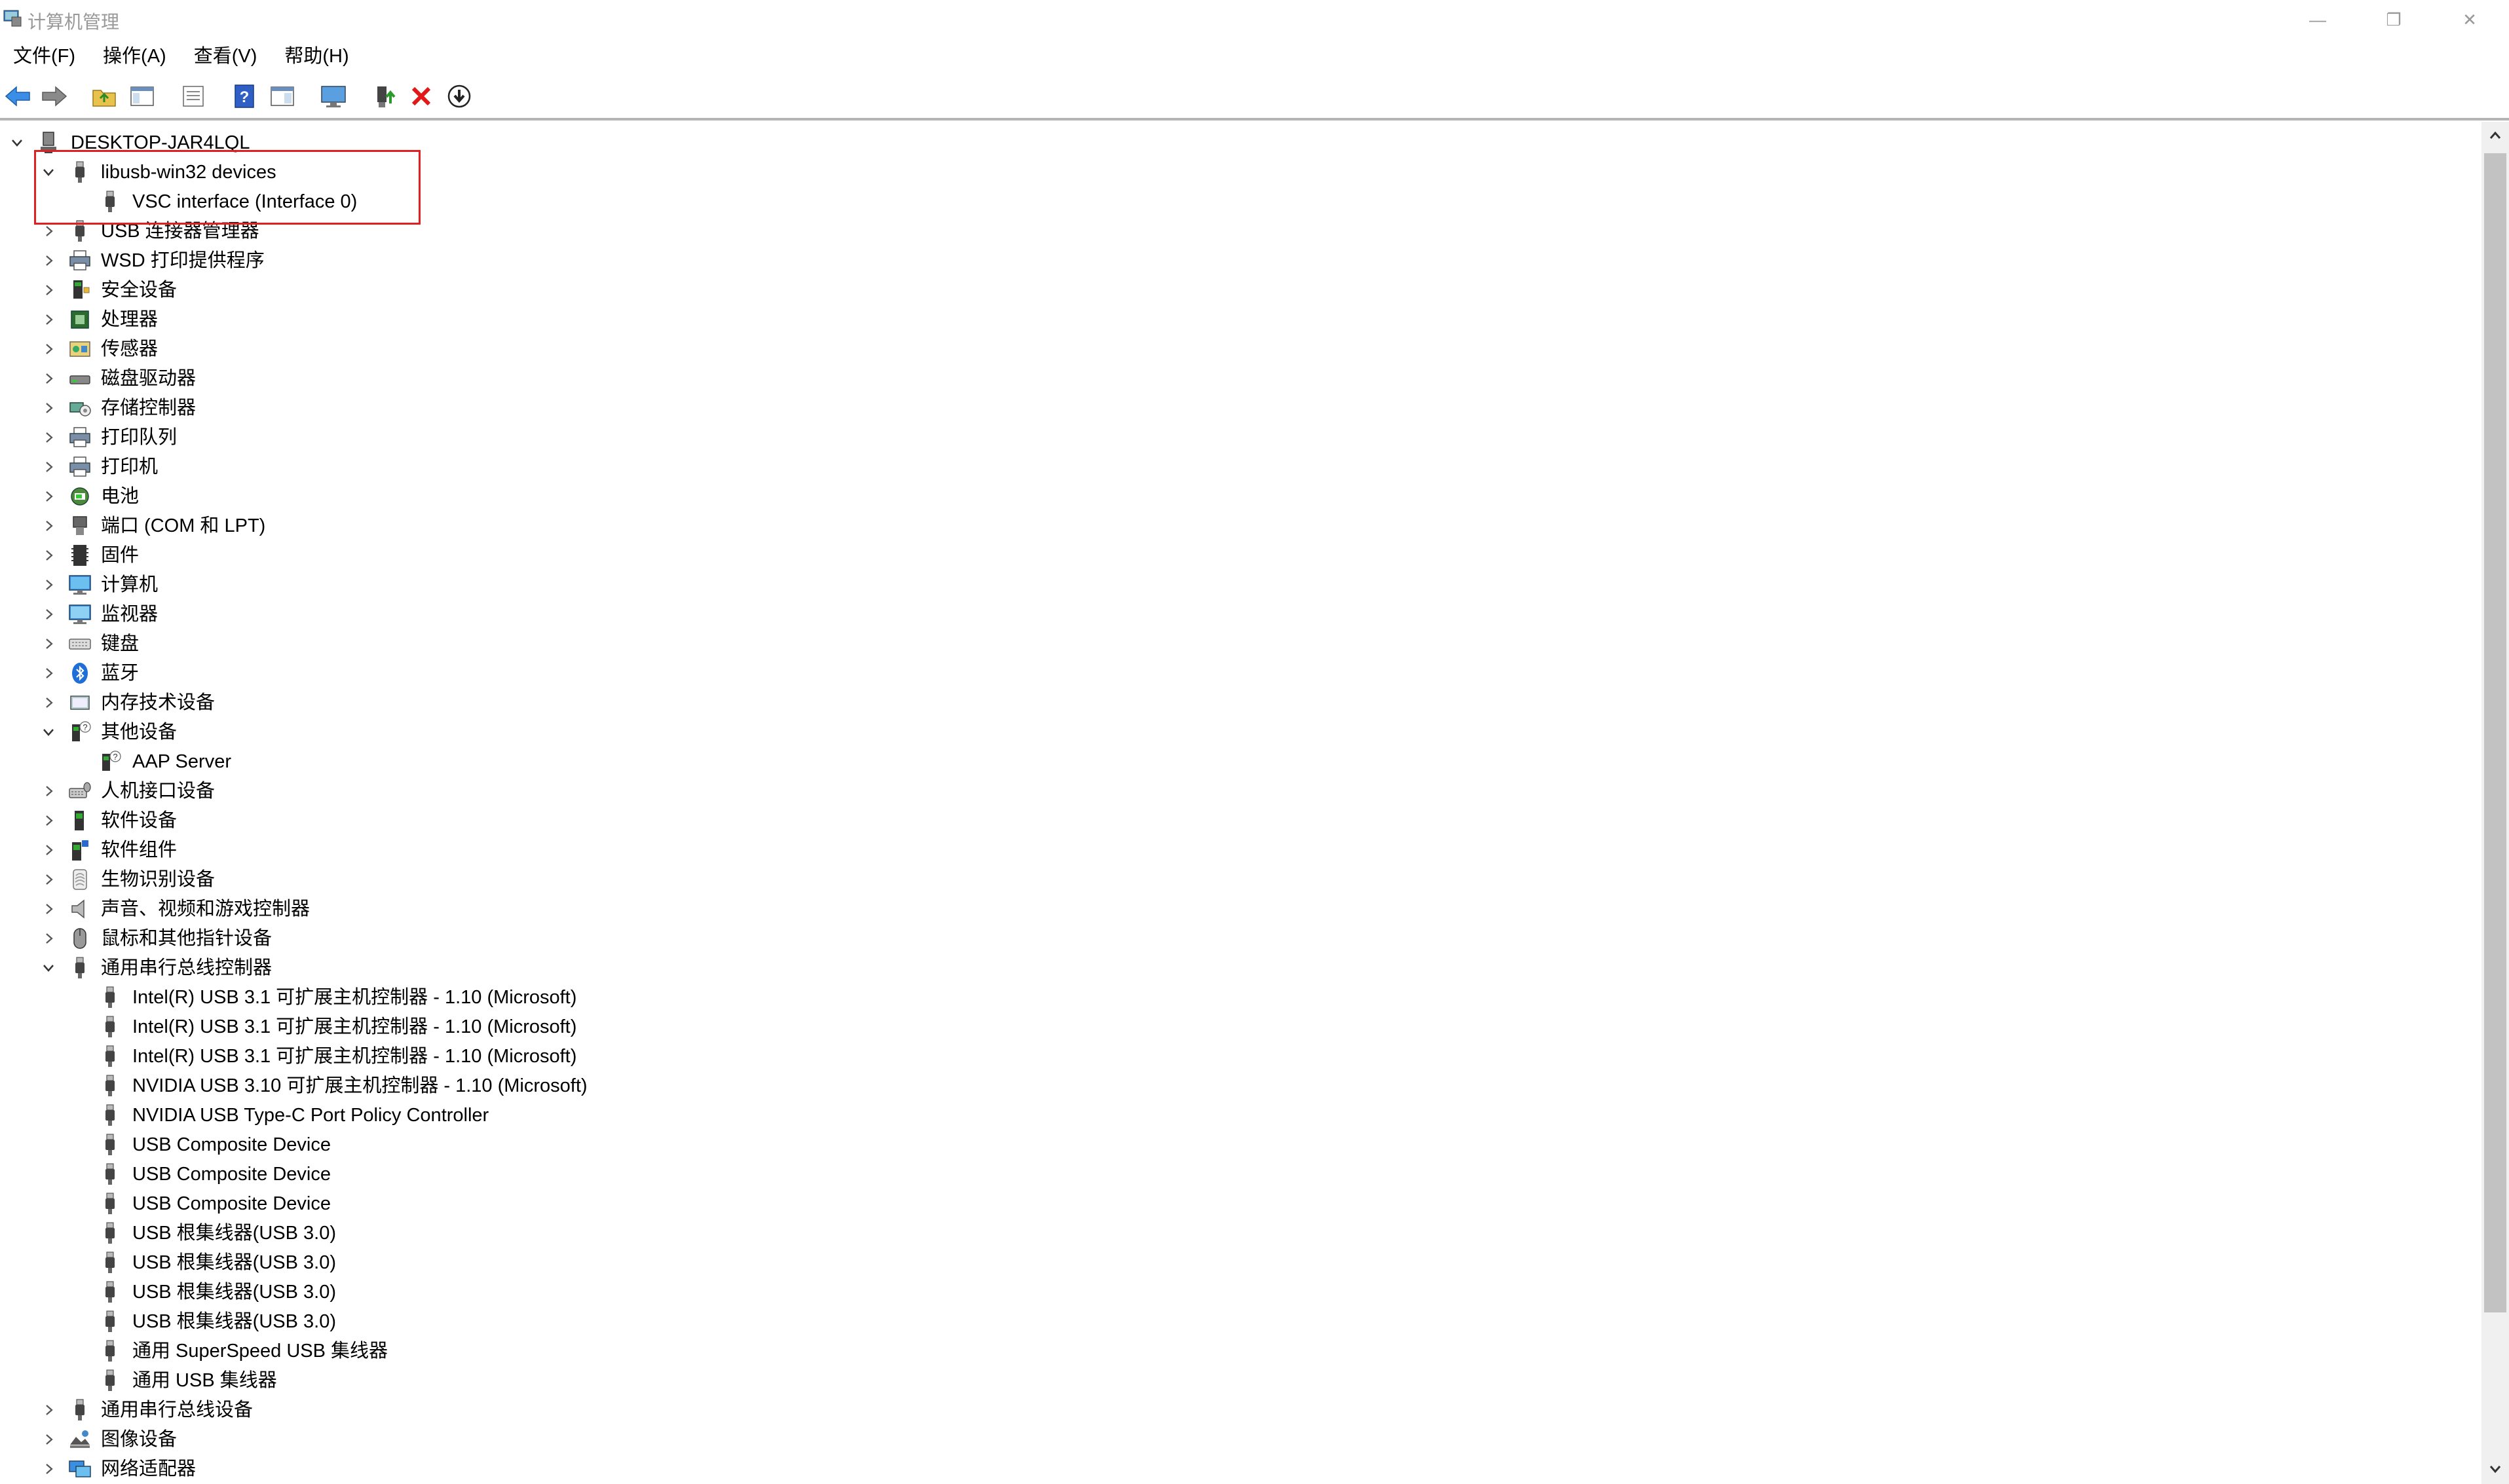 The width and height of the screenshot is (2509, 1484). What do you see at coordinates (80, 702) in the screenshot?
I see `memory-device-icon` at bounding box center [80, 702].